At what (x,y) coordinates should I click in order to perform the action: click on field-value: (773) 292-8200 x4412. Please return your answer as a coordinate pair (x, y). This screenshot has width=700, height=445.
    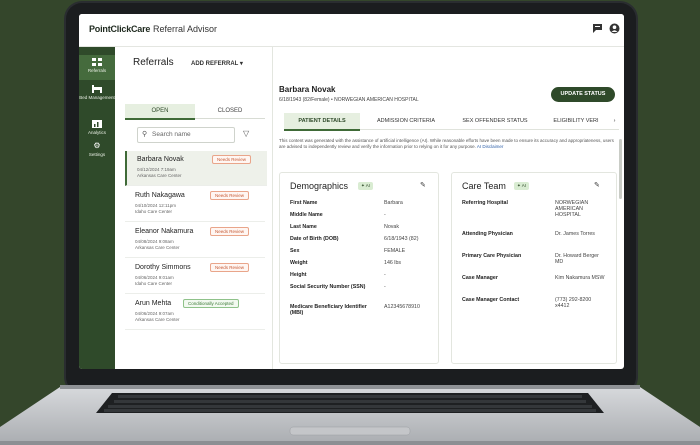
    Looking at the image, I should click on (573, 303).